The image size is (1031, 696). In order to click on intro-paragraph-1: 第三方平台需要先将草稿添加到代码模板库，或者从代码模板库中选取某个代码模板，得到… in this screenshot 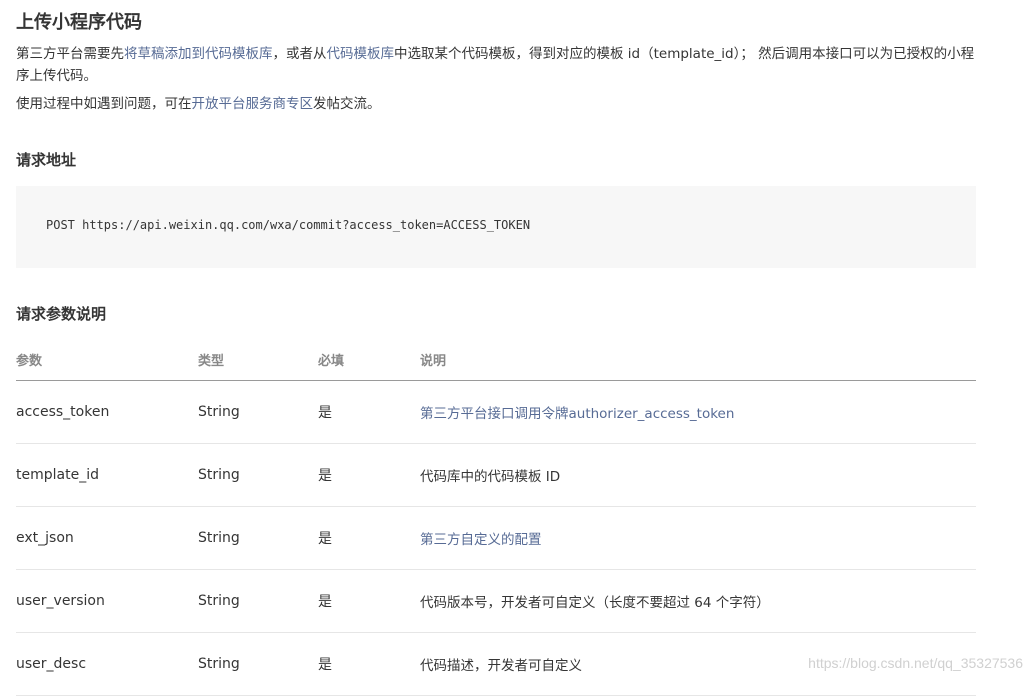, I will do `click(496, 65)`.